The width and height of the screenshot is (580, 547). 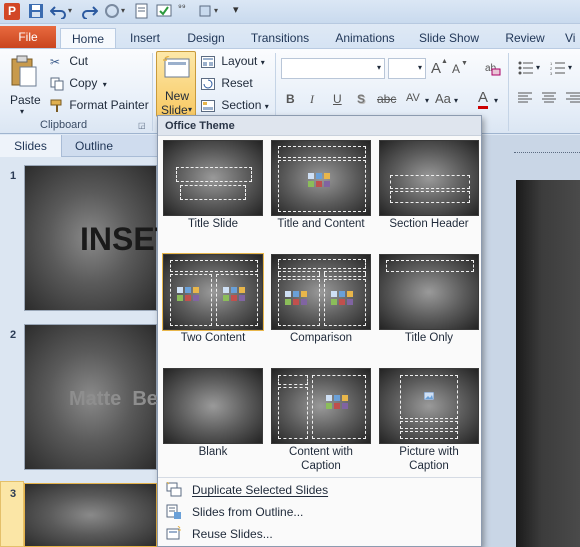 I want to click on format-painter-button: Format Painter, so click(x=99, y=106).